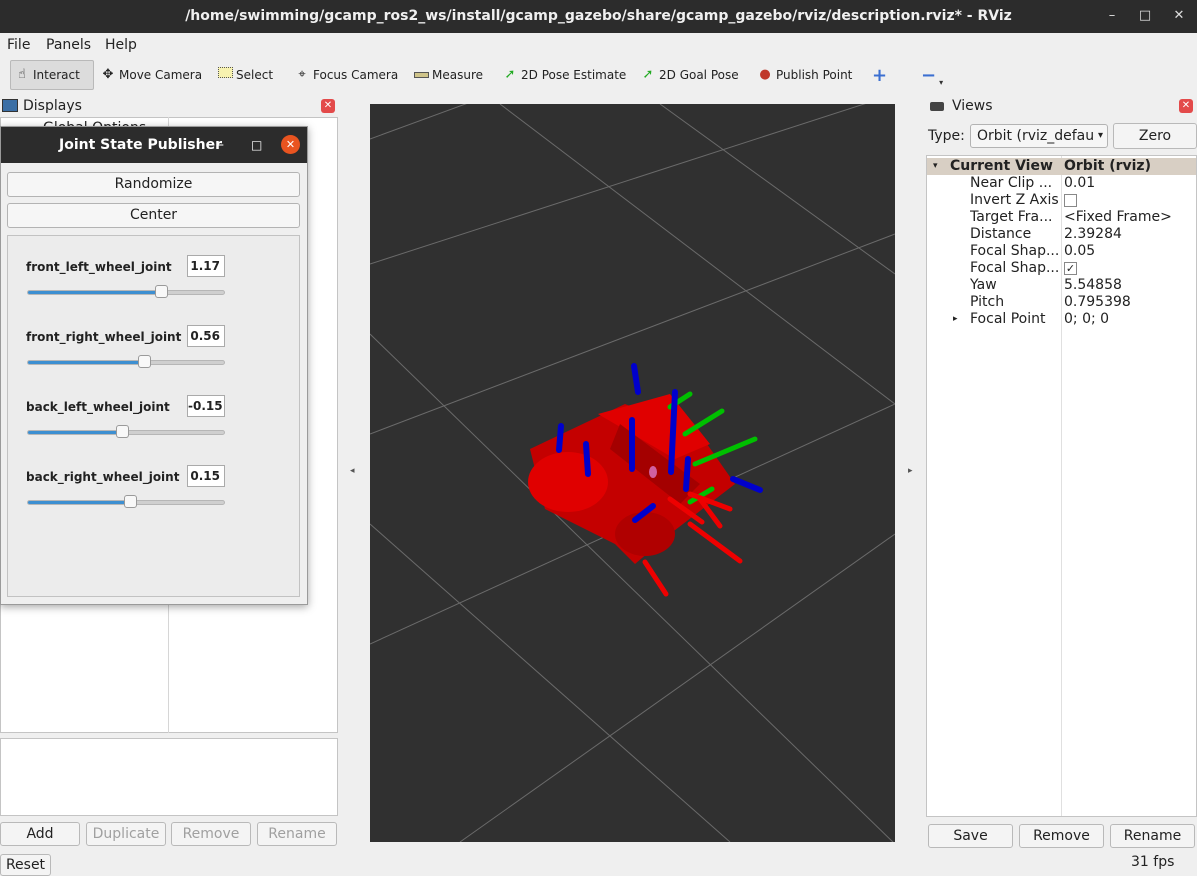  I want to click on minus-icon: −, so click(929, 75).